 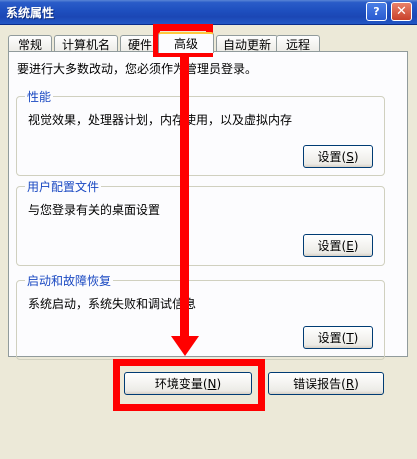 I want to click on tab-label: 计算机名, so click(x=85, y=44).